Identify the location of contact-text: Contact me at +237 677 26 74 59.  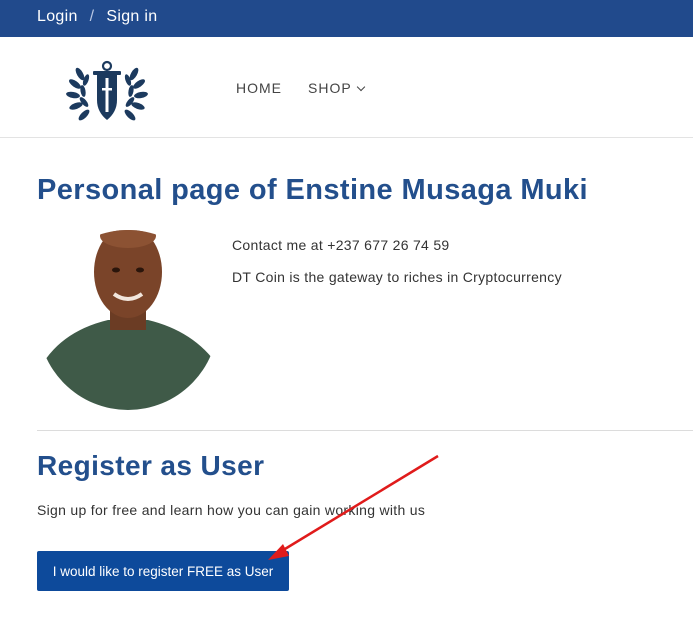
(341, 245).